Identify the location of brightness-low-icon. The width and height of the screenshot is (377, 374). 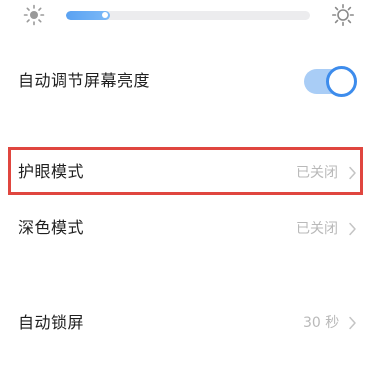
(34, 15).